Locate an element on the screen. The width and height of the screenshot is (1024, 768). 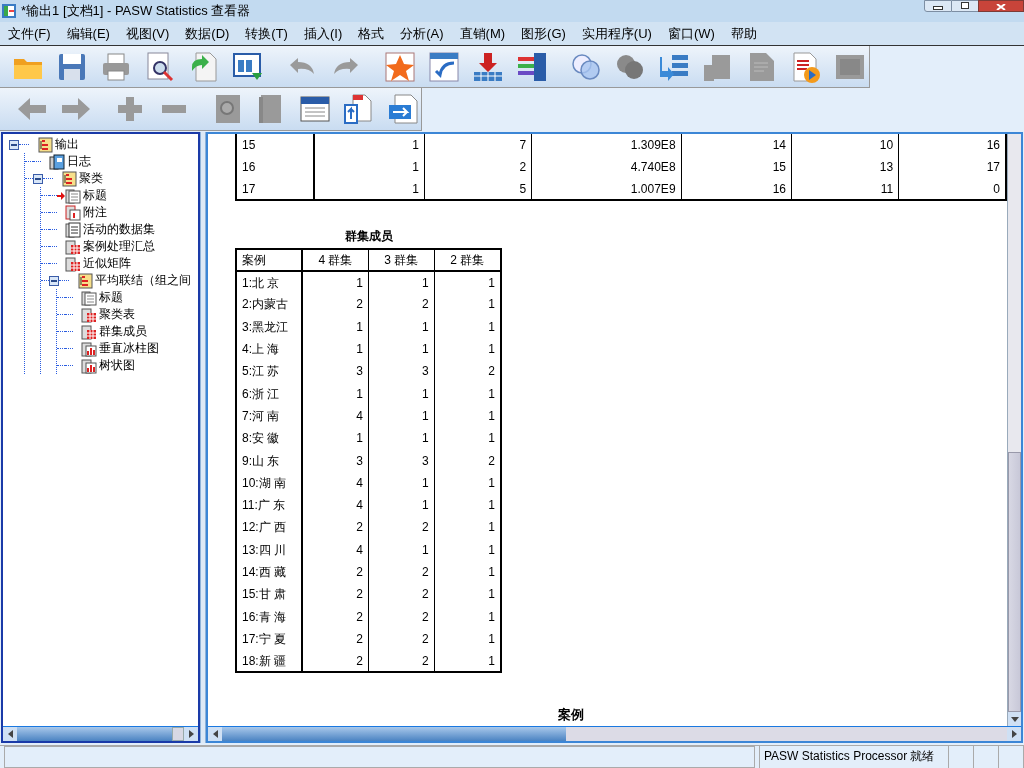
down-arrow-icon is located at coordinates (1014, 719).